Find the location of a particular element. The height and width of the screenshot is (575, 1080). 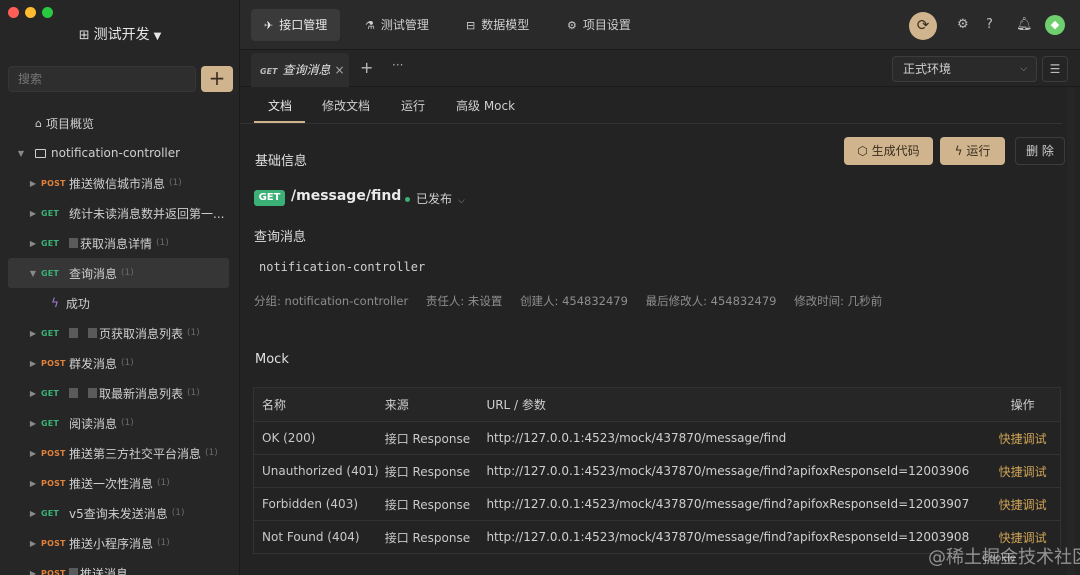

sidebar-item-label: 项目概览 is located at coordinates (69, 123).